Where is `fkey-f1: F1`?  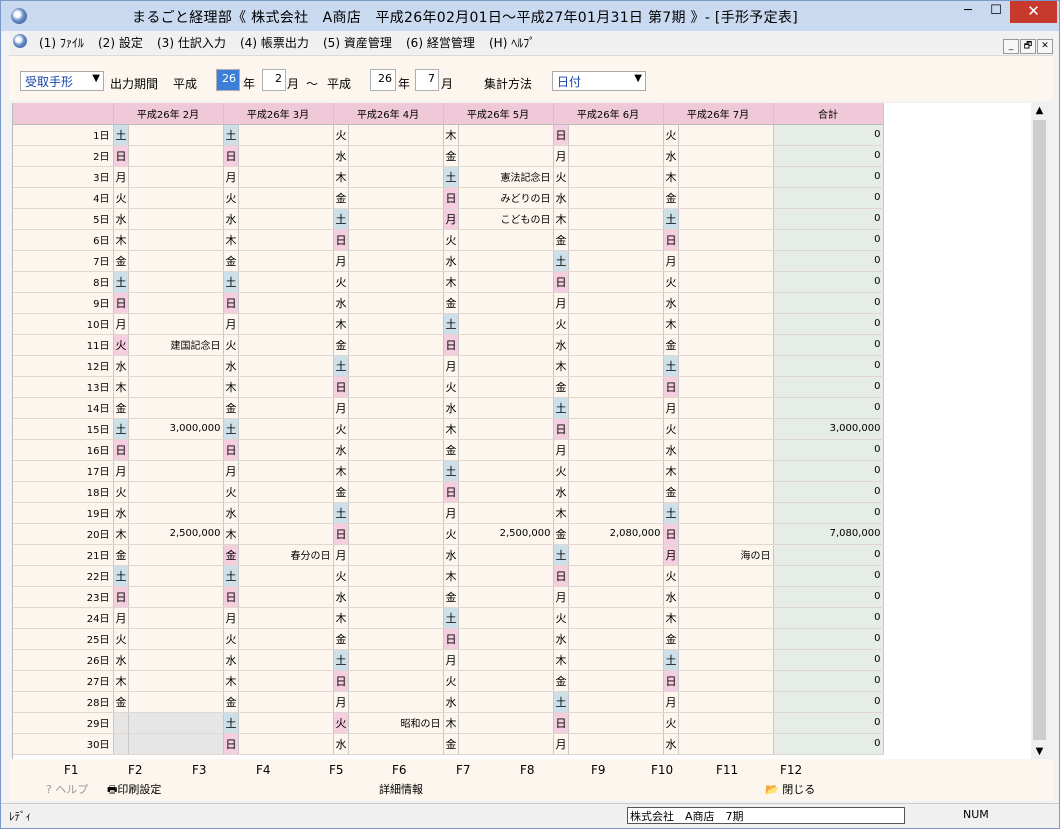 fkey-f1: F1 is located at coordinates (71, 770).